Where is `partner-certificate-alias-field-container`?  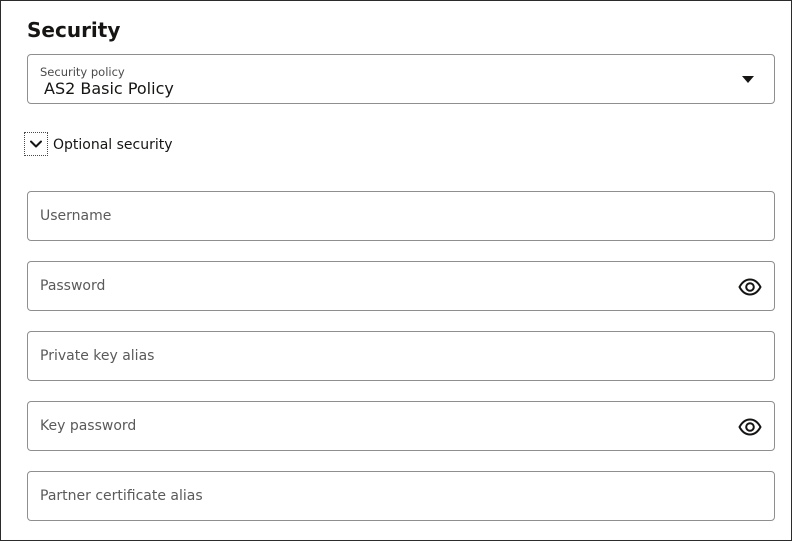 partner-certificate-alias-field-container is located at coordinates (401, 496).